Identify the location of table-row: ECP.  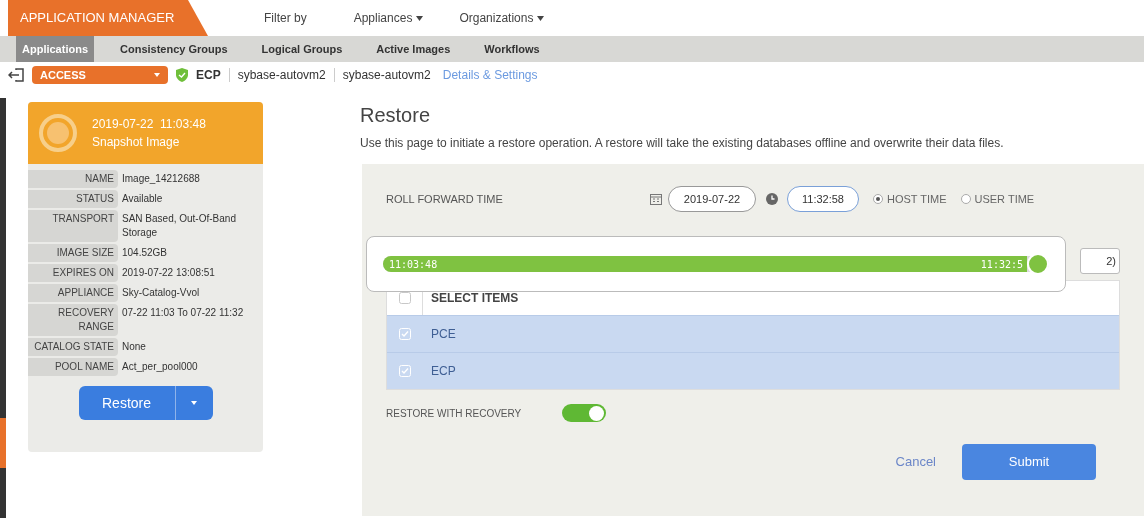
(753, 370).